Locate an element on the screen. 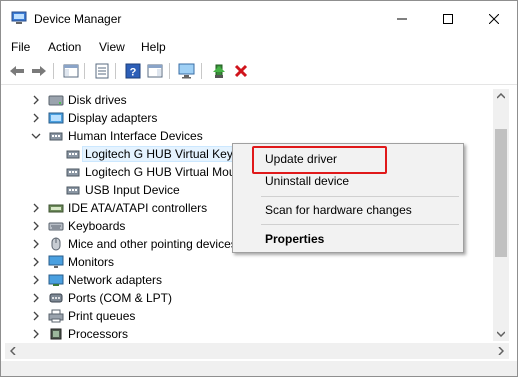 This screenshot has height=377, width=518. context-menu-item-label: Scan for hardware changes is located at coordinates (338, 210).